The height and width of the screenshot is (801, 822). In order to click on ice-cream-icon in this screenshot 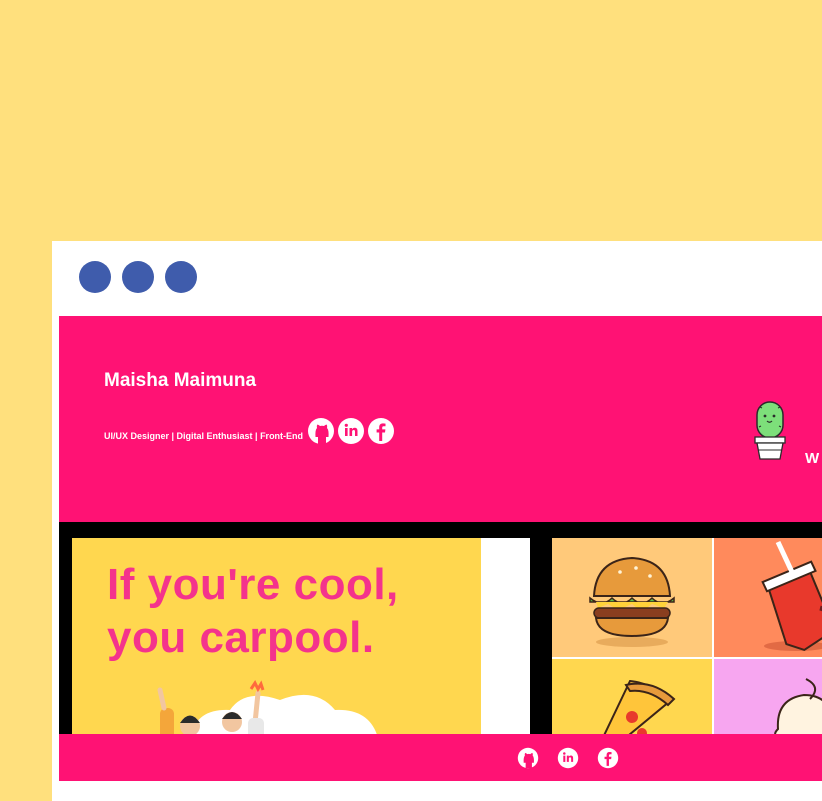, I will do `click(768, 696)`.